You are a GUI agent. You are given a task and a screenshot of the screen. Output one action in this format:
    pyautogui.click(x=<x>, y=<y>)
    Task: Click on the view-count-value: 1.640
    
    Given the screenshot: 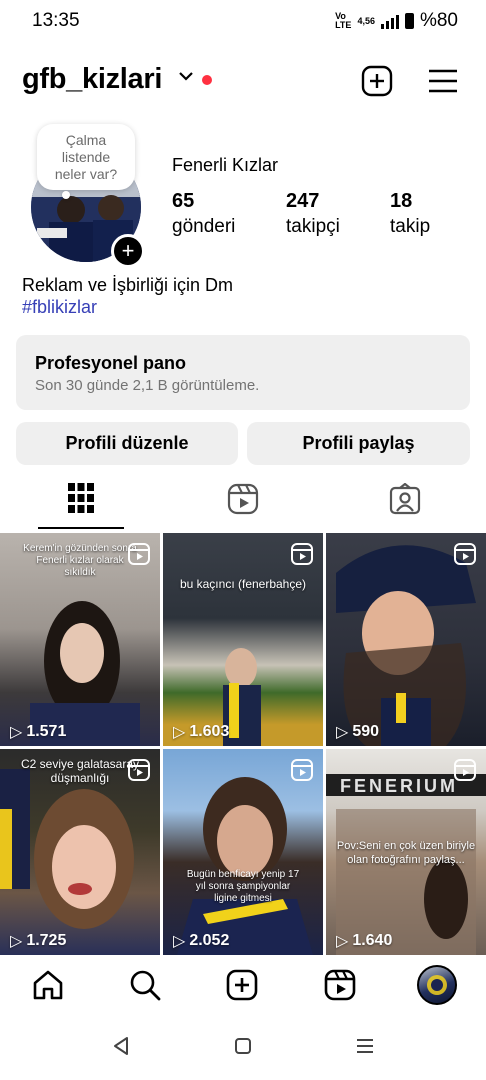 What is the action you would take?
    pyautogui.click(x=372, y=940)
    